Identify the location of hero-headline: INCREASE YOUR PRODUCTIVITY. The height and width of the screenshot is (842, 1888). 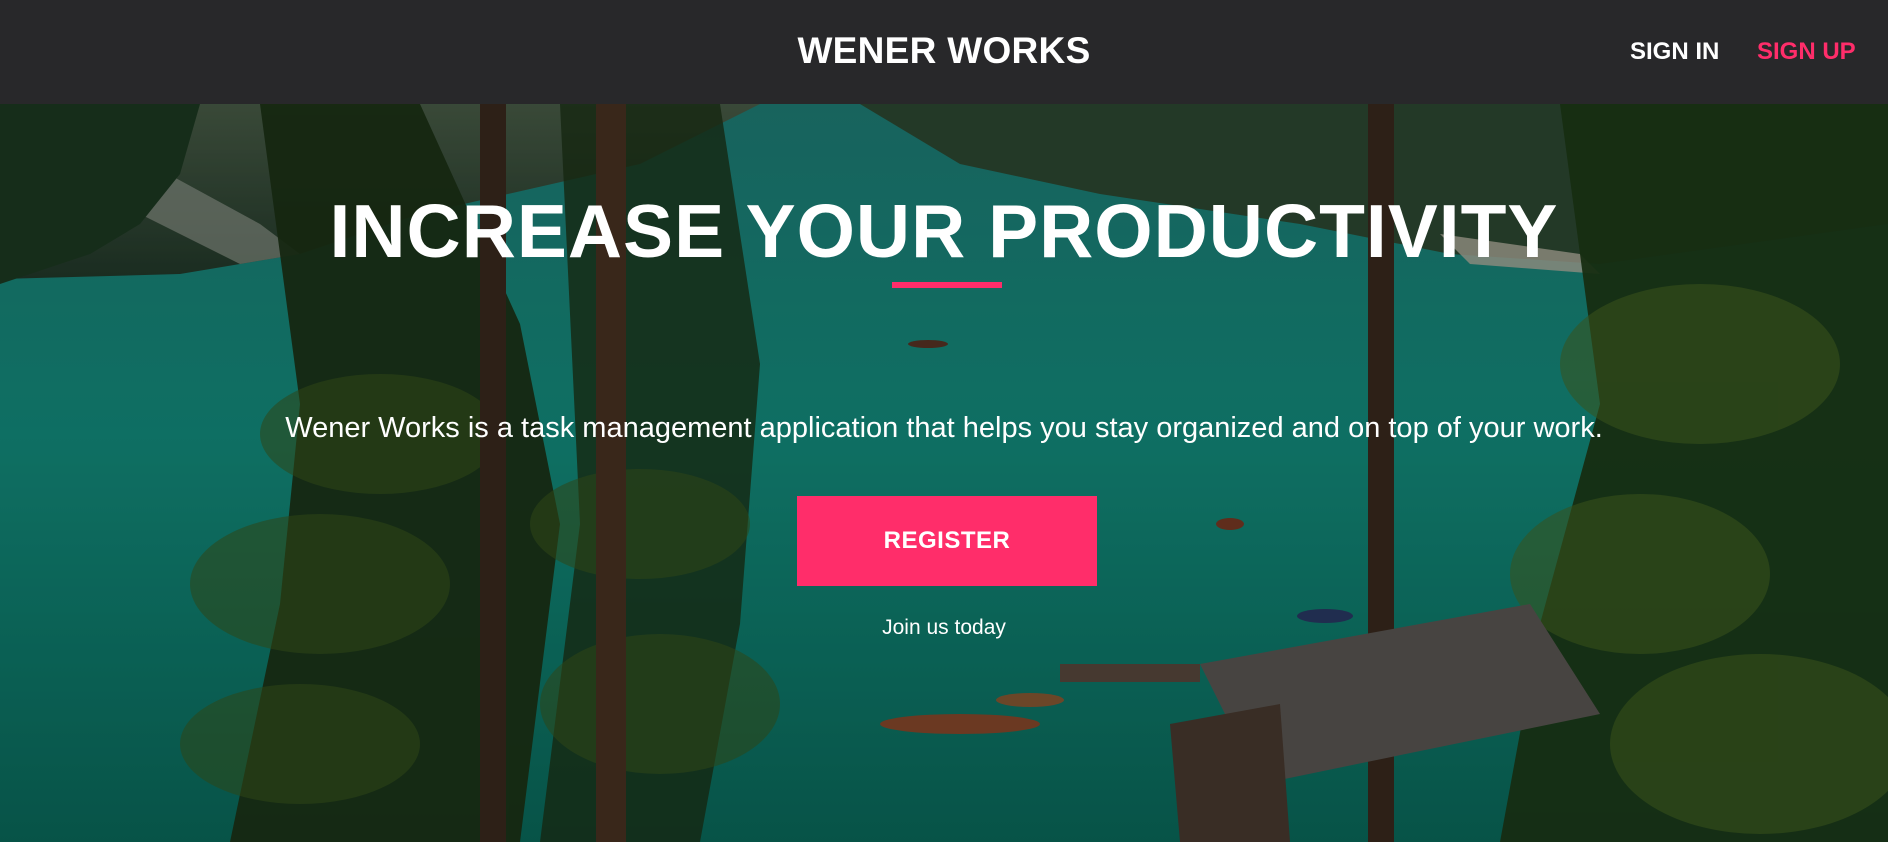
(944, 231).